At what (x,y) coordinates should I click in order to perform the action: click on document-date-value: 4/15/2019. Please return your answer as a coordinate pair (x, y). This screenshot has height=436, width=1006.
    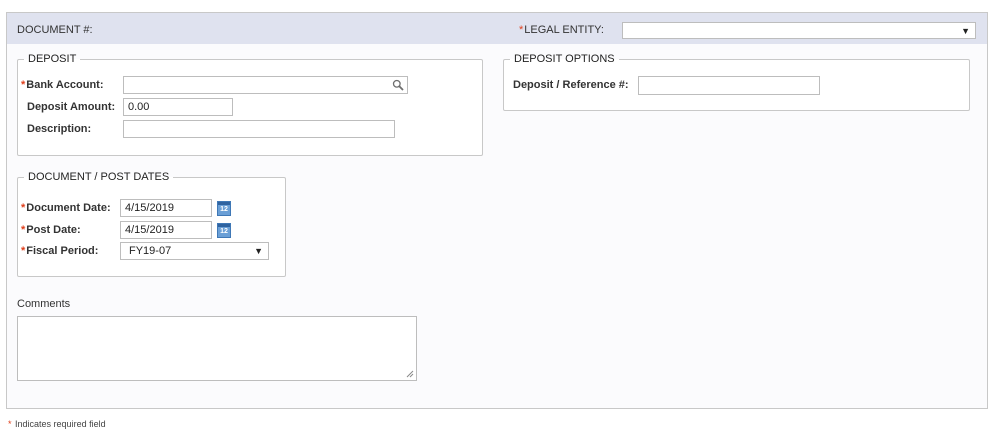
    Looking at the image, I should click on (149, 208).